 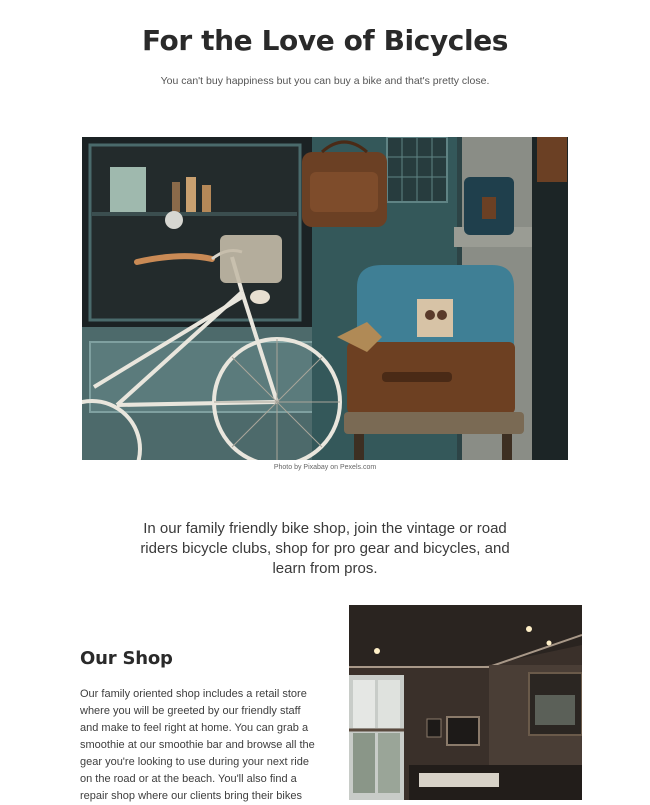 I want to click on shop-interior-image, so click(x=465, y=702).